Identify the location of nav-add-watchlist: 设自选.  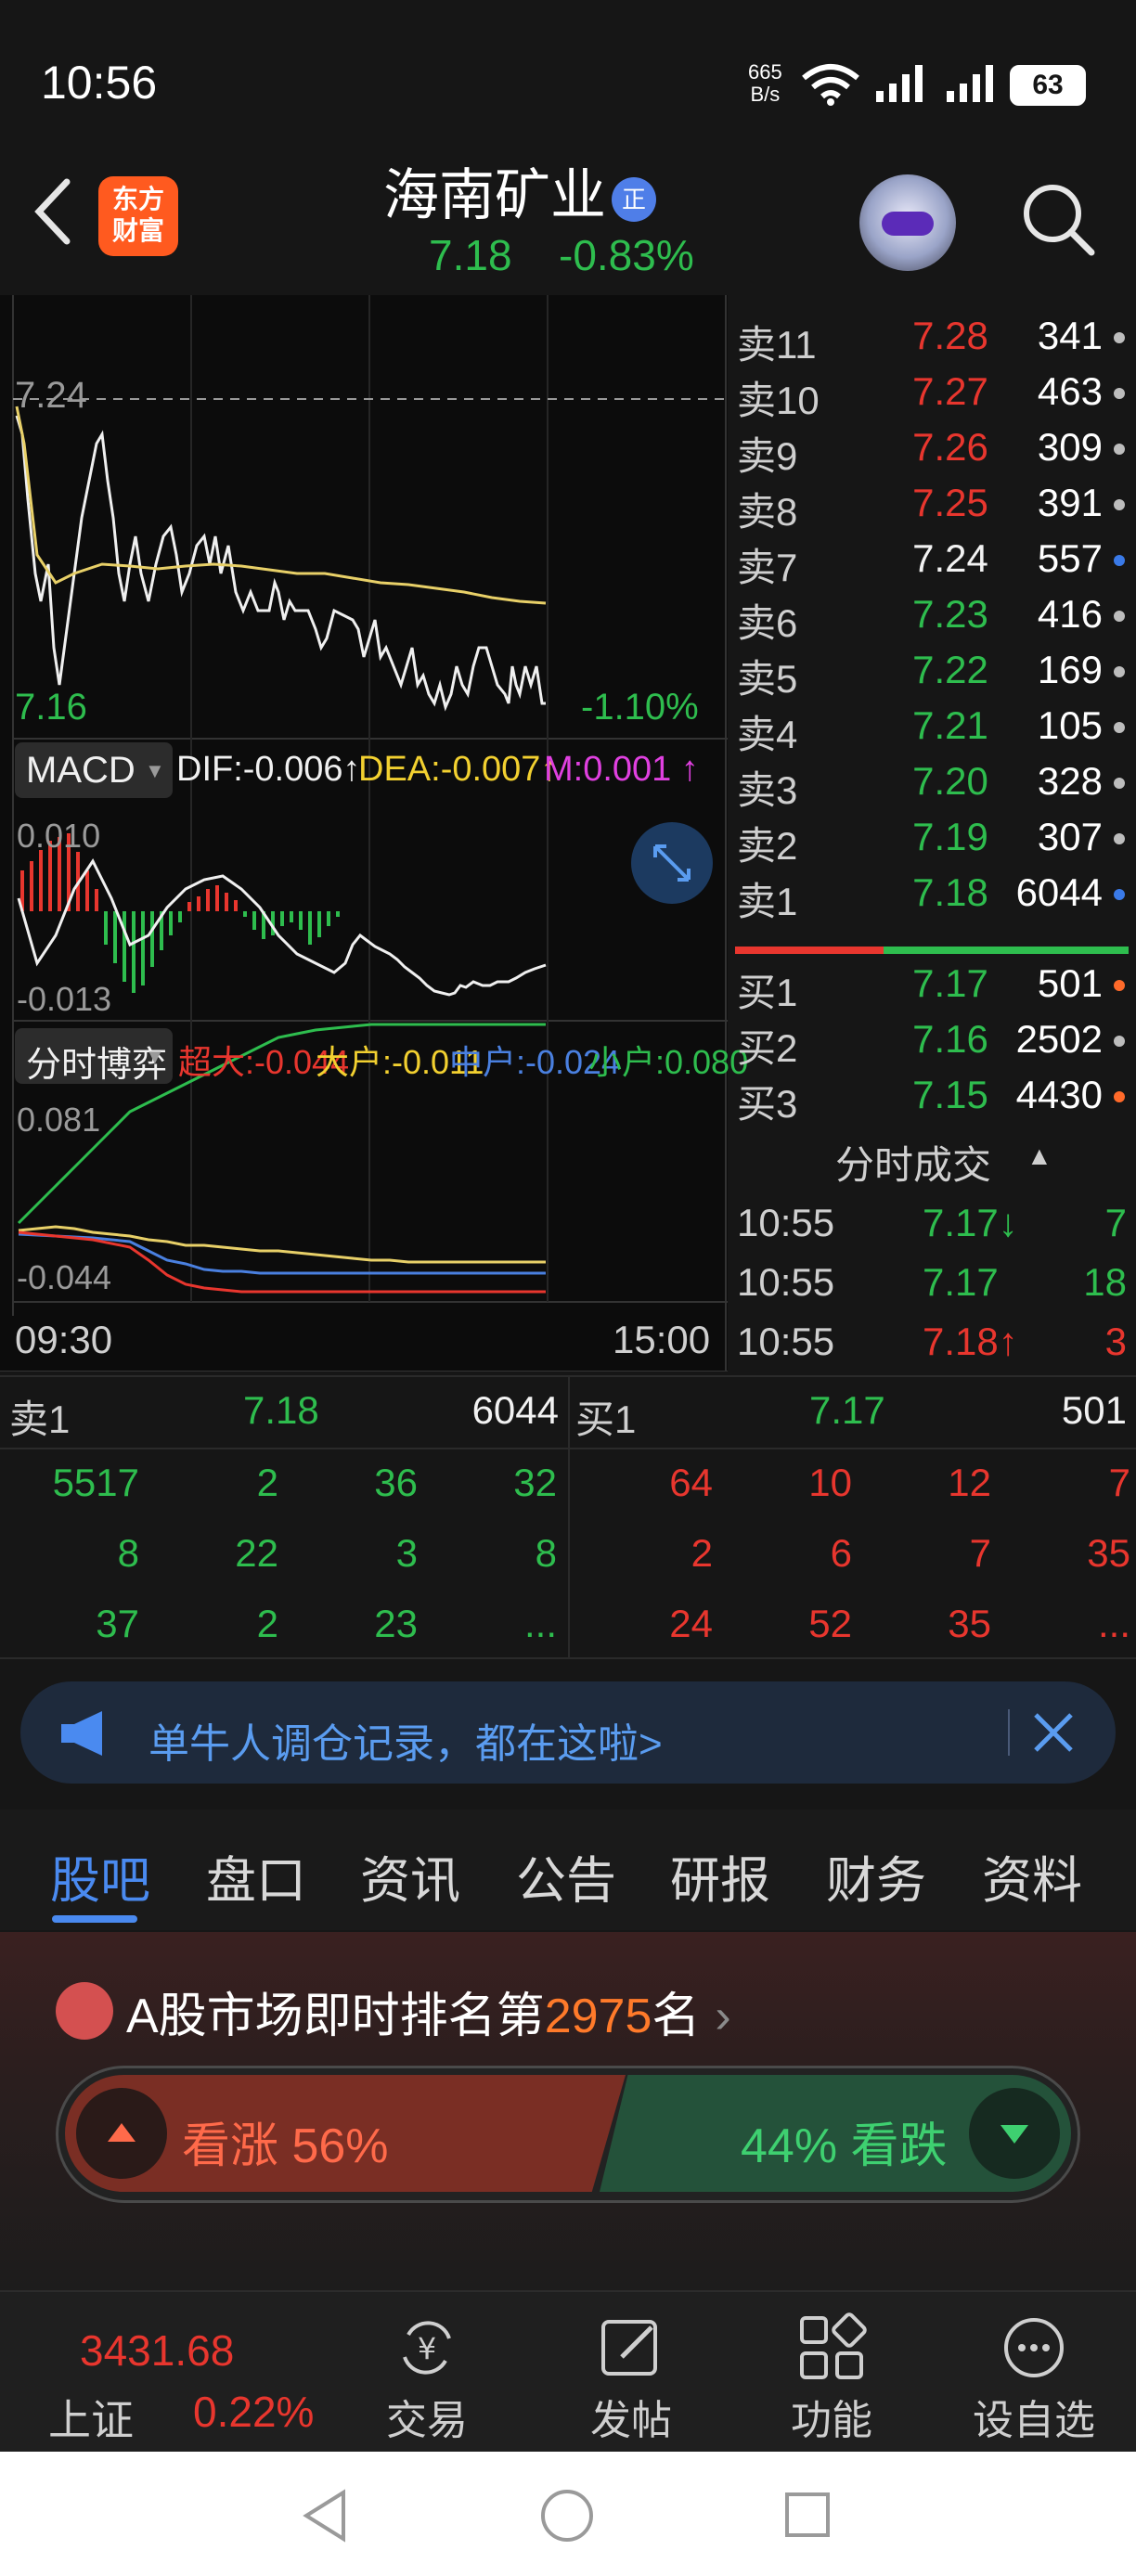
(1034, 2373).